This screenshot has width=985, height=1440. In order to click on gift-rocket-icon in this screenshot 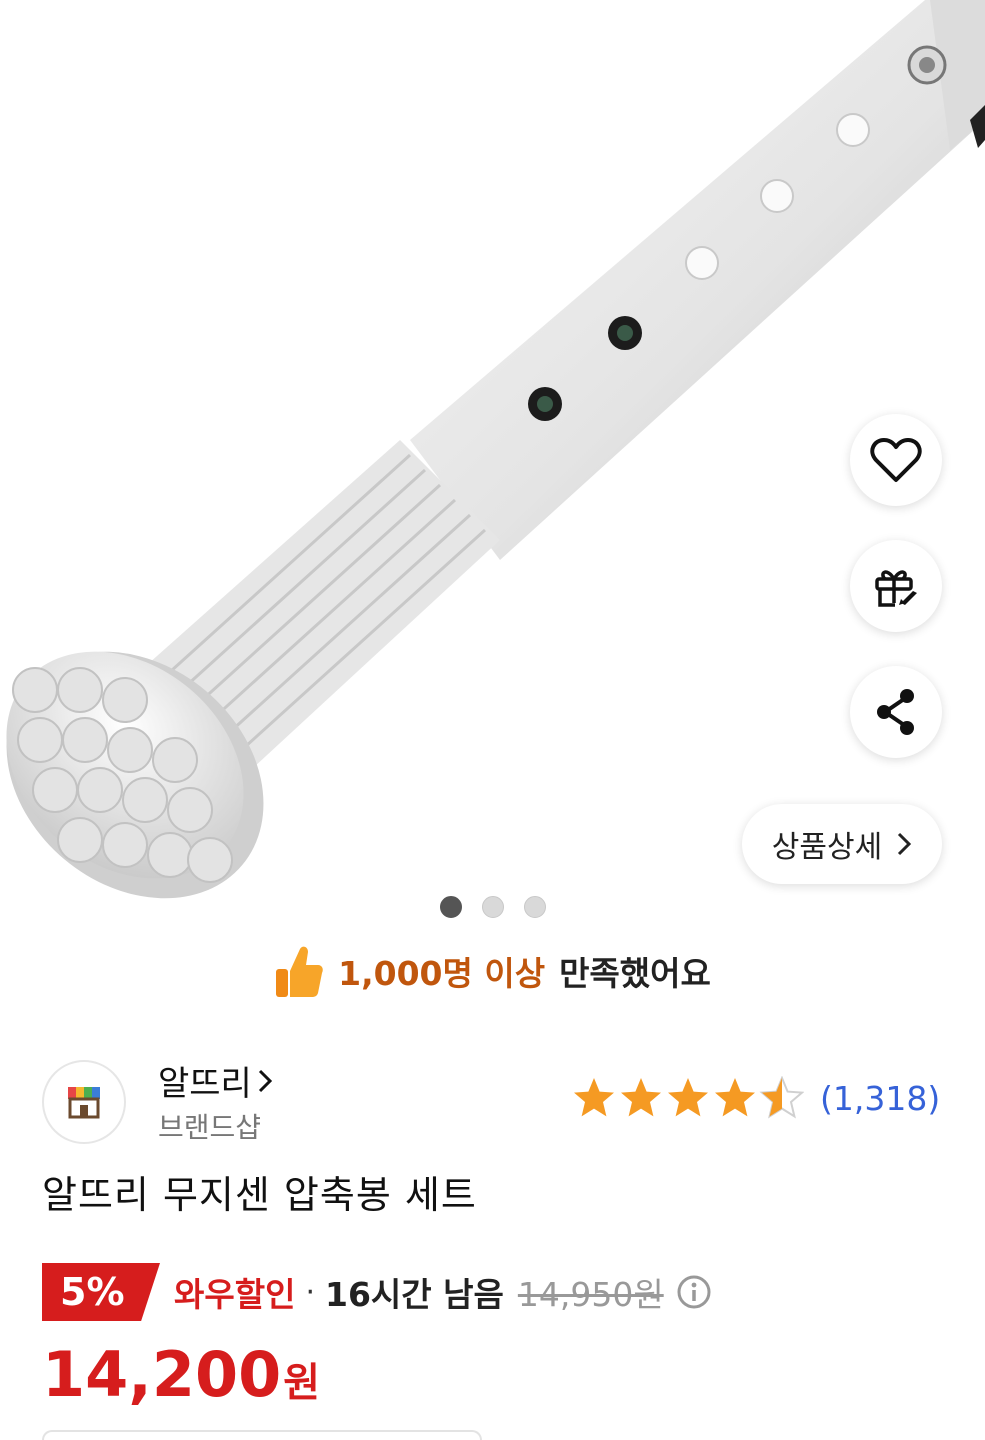, I will do `click(896, 588)`.